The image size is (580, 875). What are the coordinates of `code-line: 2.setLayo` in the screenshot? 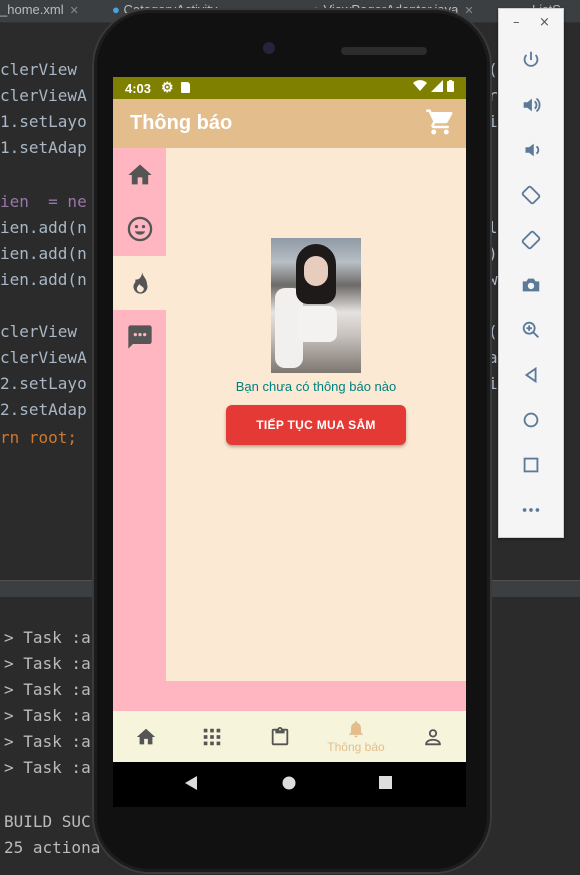 It's located at (43, 383).